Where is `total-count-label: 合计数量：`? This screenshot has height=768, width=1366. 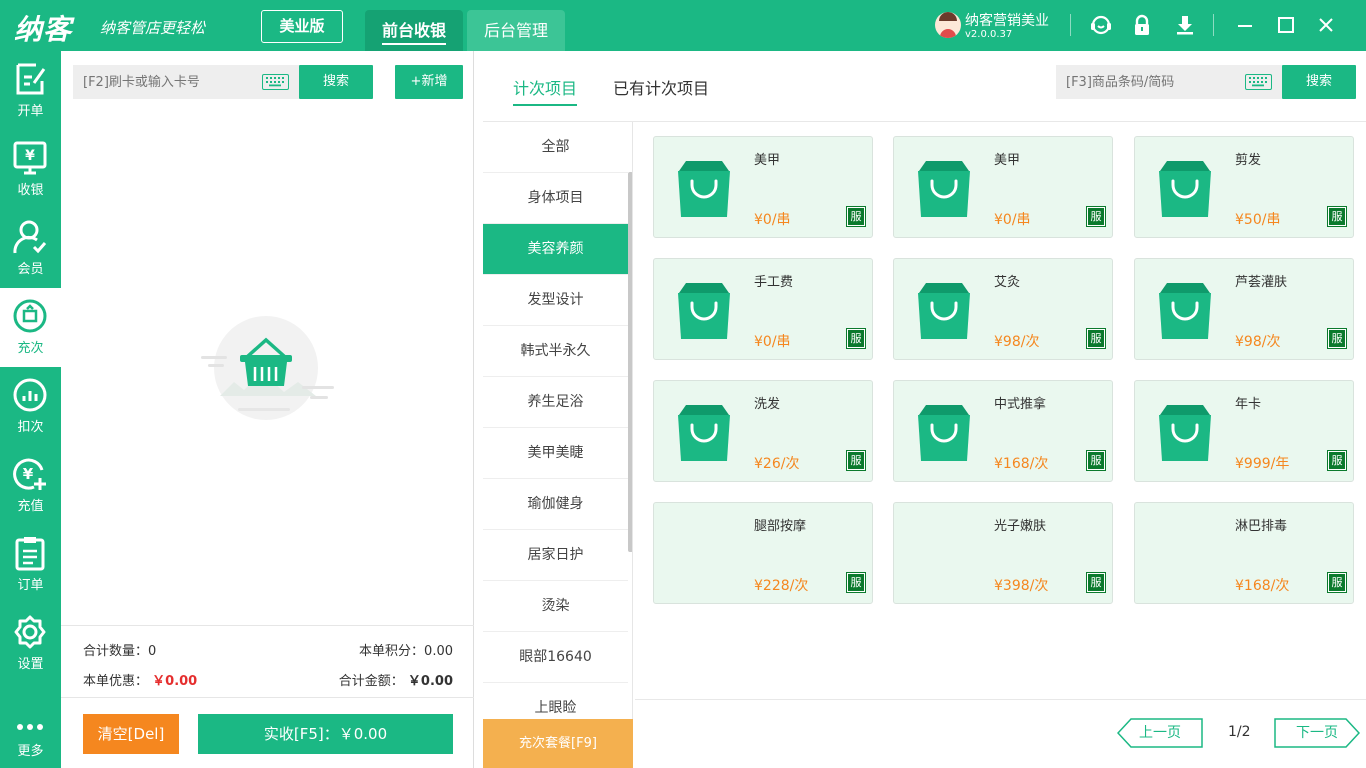
total-count-label: 合计数量： is located at coordinates (116, 651).